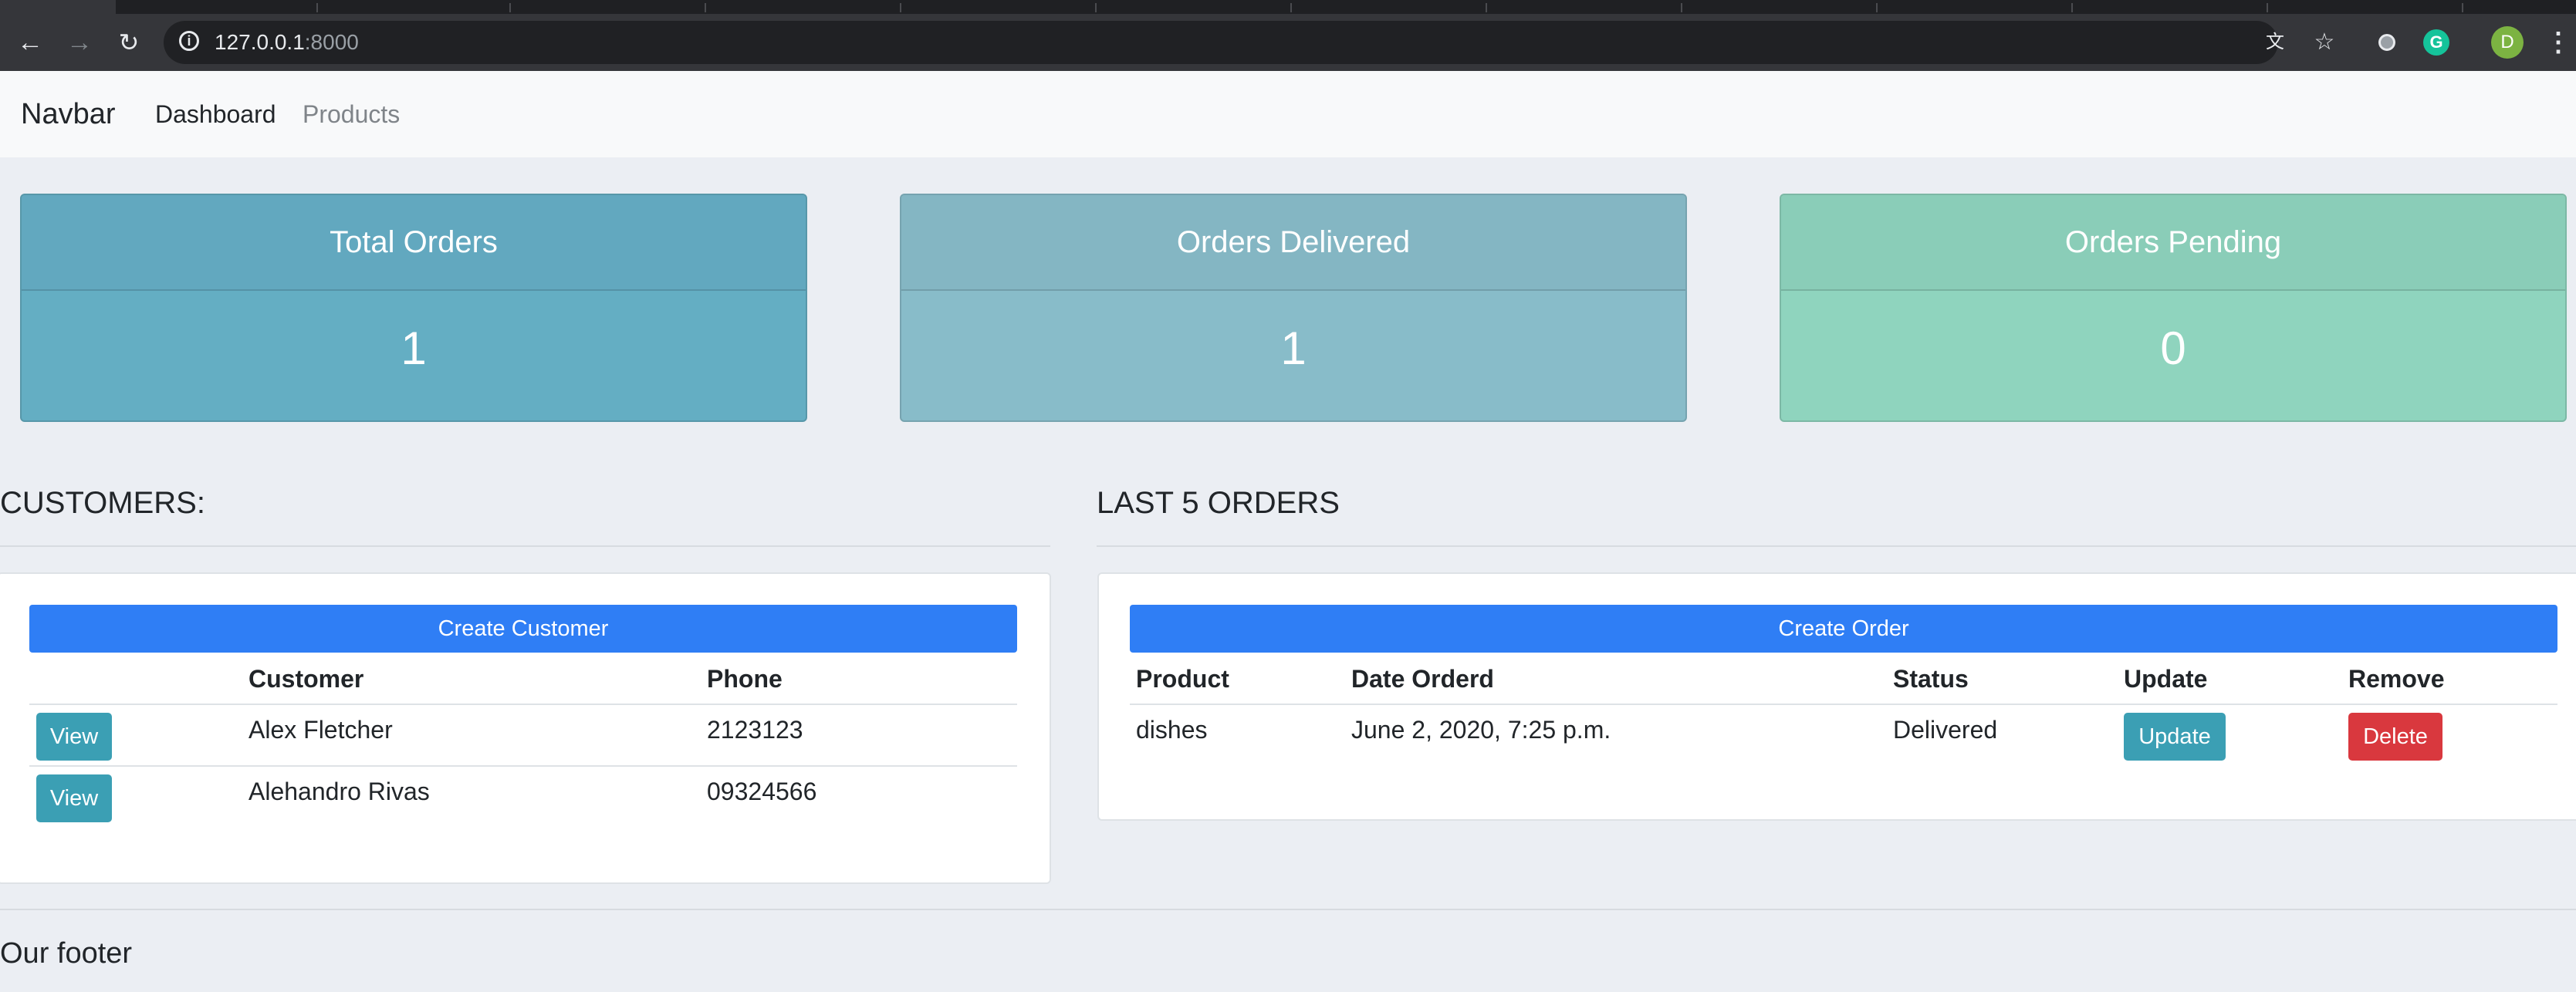 The width and height of the screenshot is (2576, 992). What do you see at coordinates (1481, 730) in the screenshot?
I see `order-date: June 2, 2020, 7:25 p.m.` at bounding box center [1481, 730].